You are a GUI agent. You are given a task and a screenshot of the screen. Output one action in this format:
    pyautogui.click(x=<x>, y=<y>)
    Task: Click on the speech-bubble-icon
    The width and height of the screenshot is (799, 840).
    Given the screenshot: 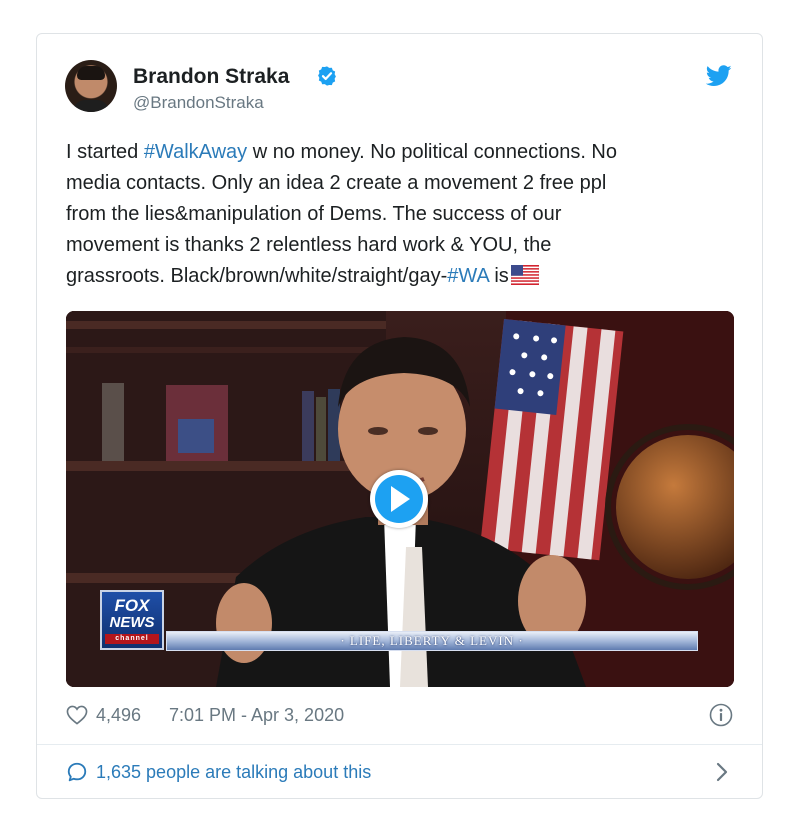 What is the action you would take?
    pyautogui.click(x=77, y=772)
    